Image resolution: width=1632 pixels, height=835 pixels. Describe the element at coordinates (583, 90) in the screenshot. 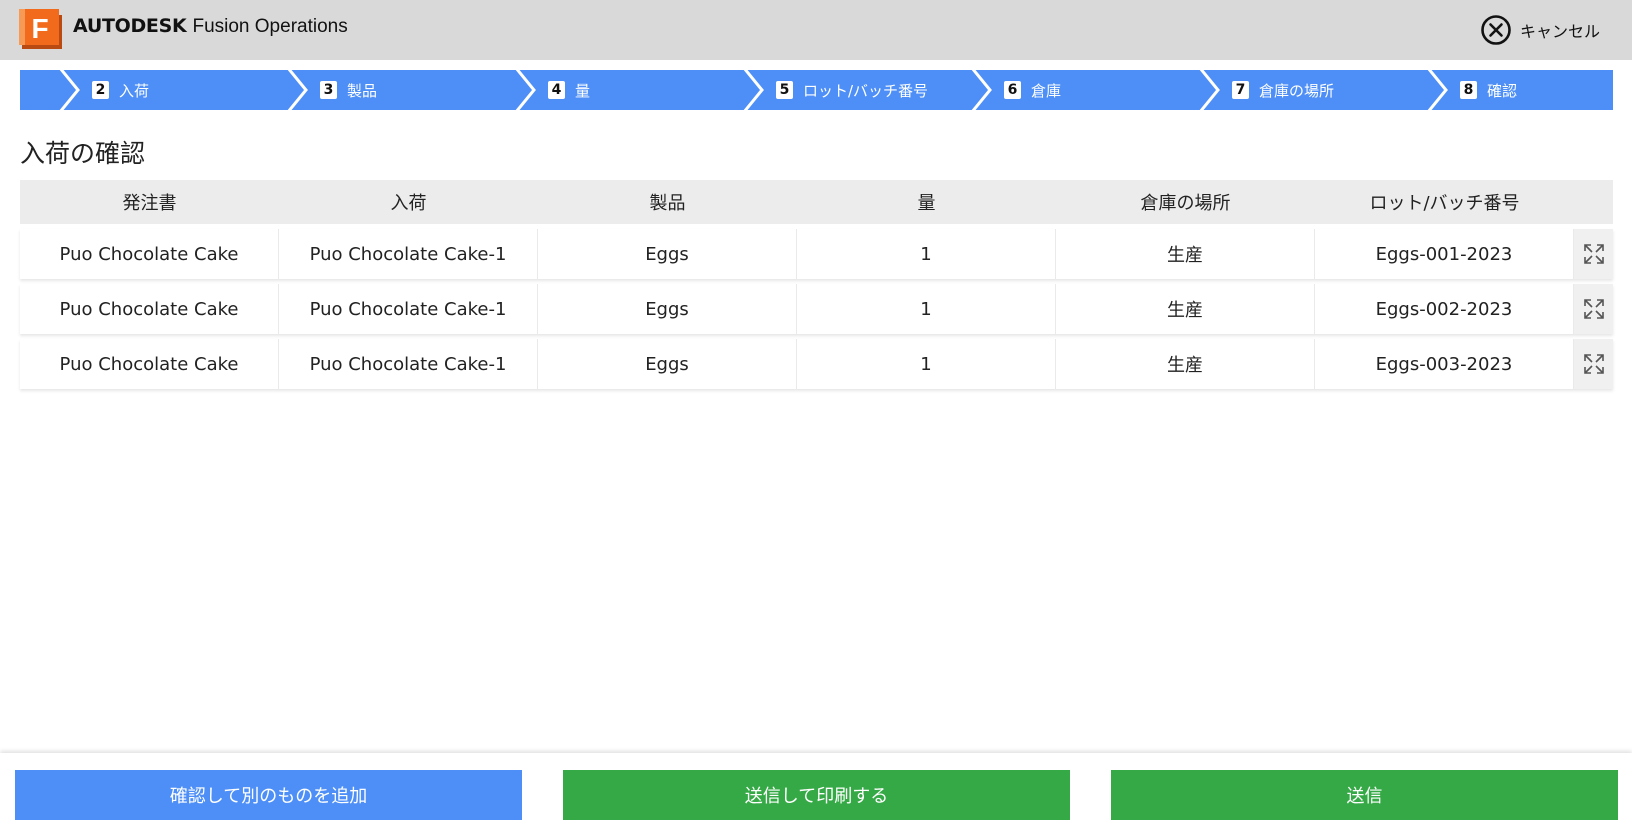

I see `step-label: 量` at that location.